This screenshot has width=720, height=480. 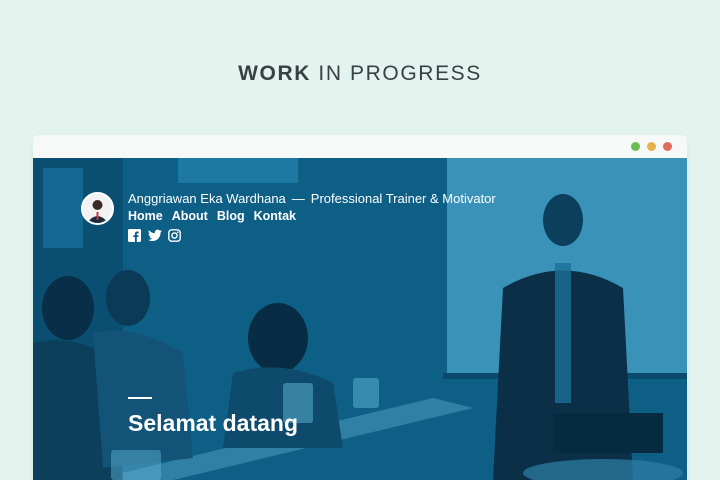 What do you see at coordinates (140, 398) in the screenshot?
I see `welcome-divider` at bounding box center [140, 398].